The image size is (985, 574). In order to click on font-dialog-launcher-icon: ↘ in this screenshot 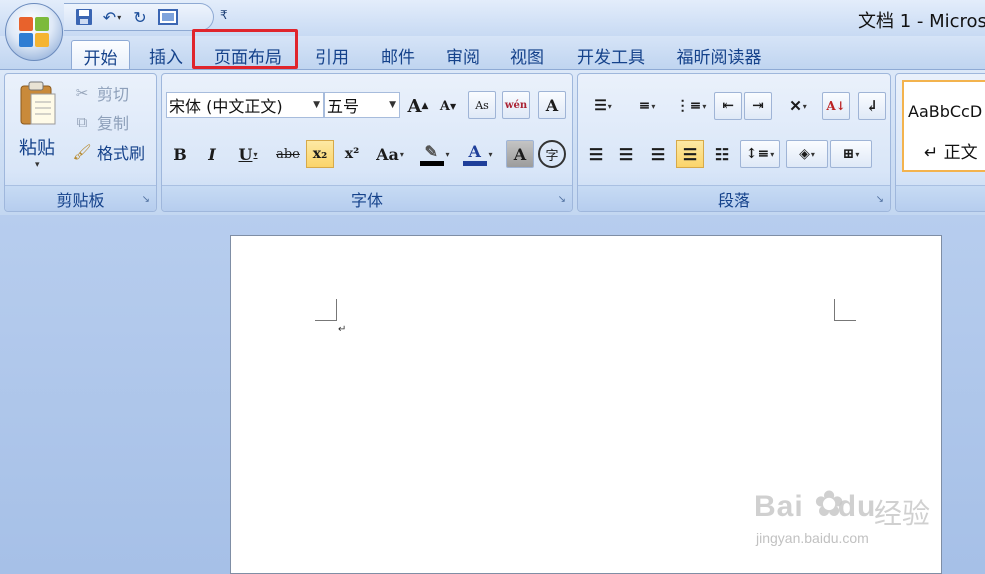, I will do `click(562, 199)`.